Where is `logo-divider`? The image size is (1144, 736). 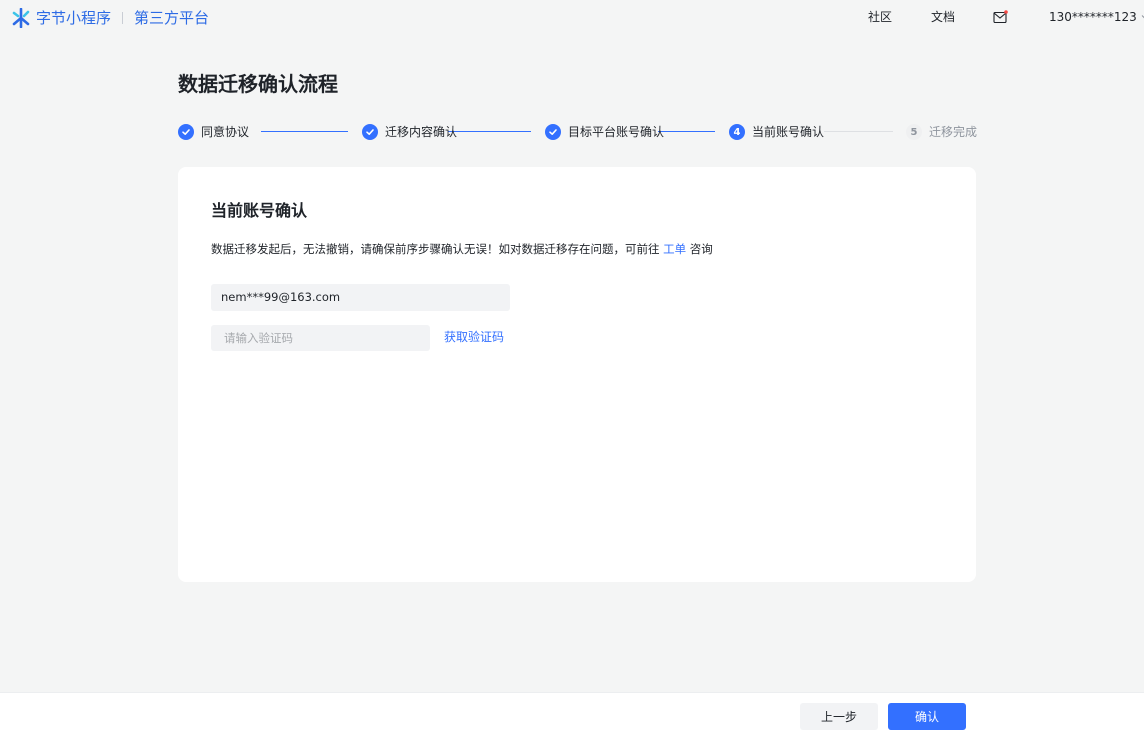
logo-divider is located at coordinates (123, 18).